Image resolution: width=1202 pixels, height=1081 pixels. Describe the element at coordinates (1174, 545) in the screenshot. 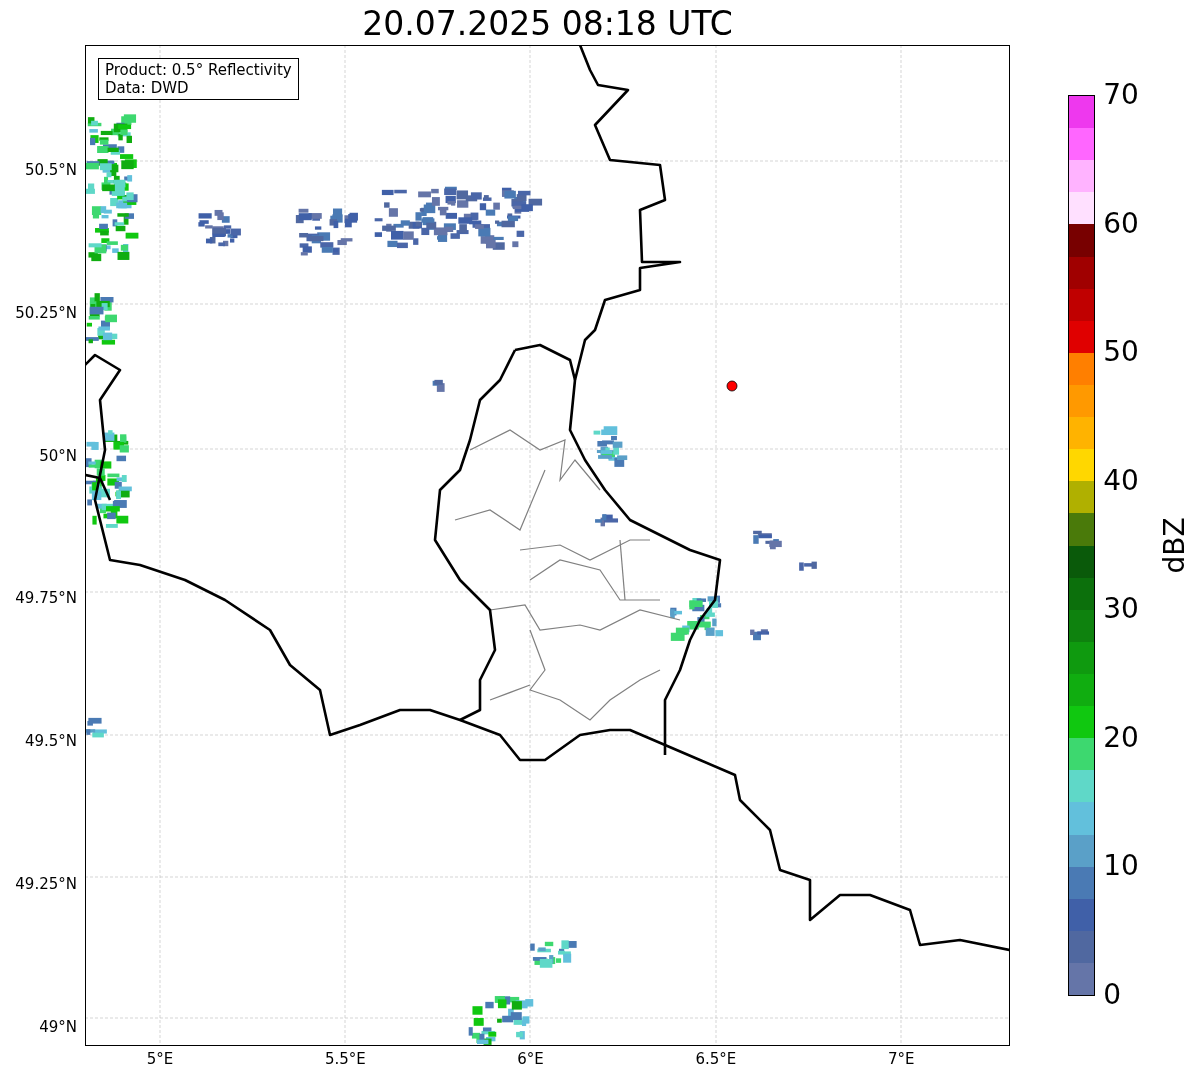

I see `scale-label: dBZ` at that location.